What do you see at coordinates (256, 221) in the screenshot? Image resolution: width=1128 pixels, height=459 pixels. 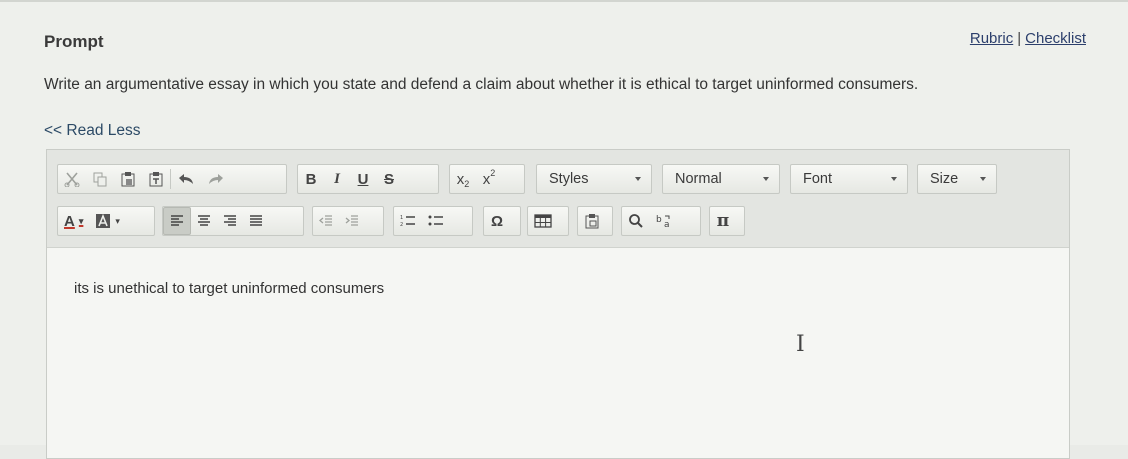 I see `justify-icon` at bounding box center [256, 221].